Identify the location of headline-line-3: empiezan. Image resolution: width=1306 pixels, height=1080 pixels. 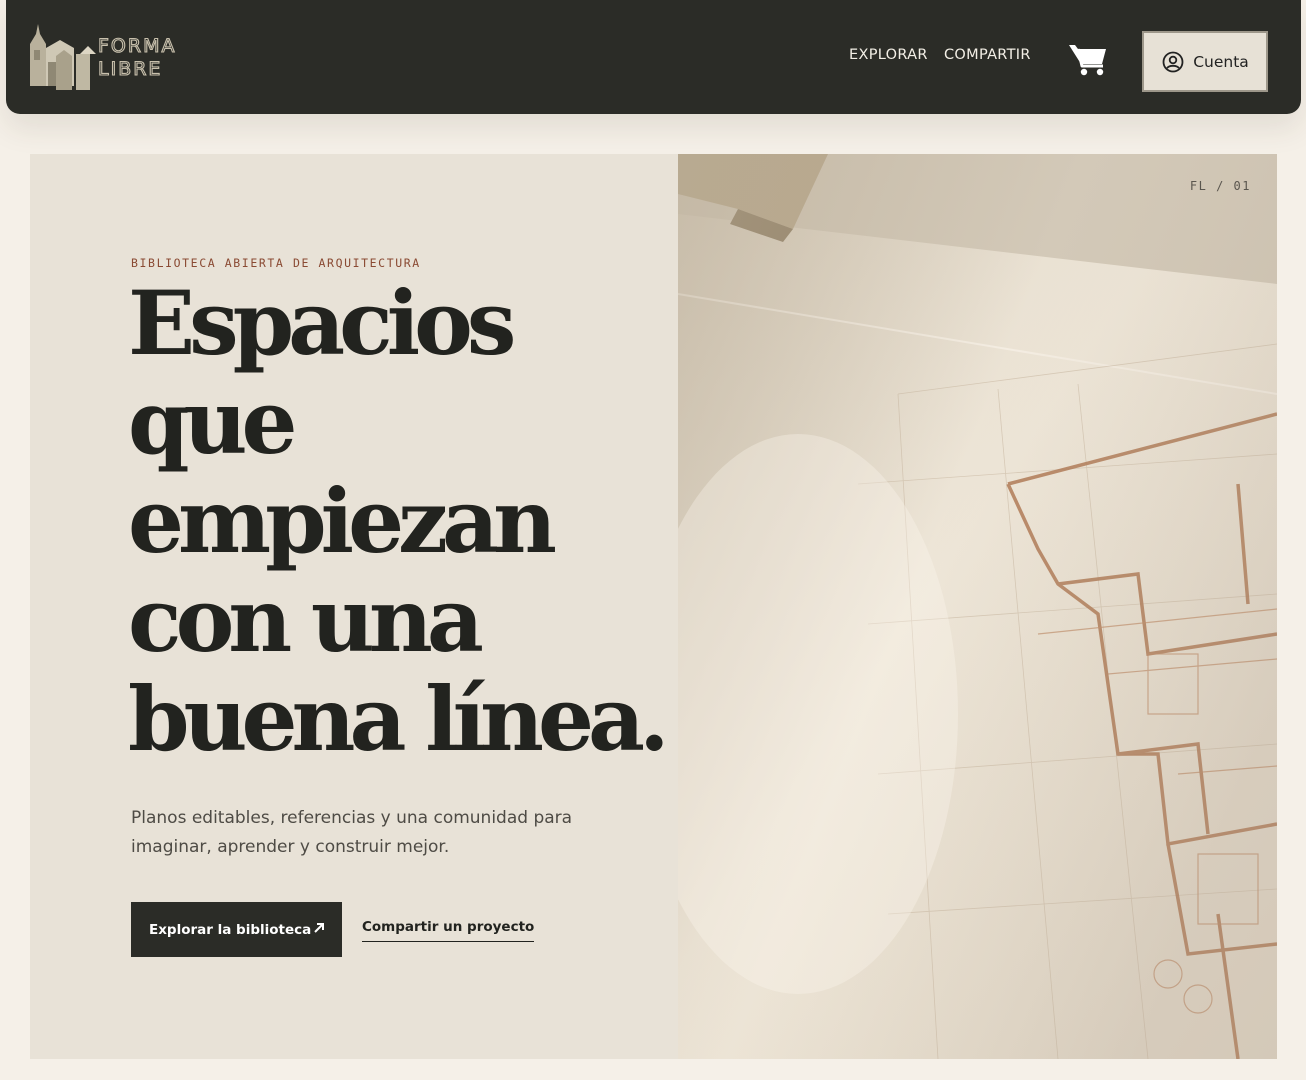
(342, 521).